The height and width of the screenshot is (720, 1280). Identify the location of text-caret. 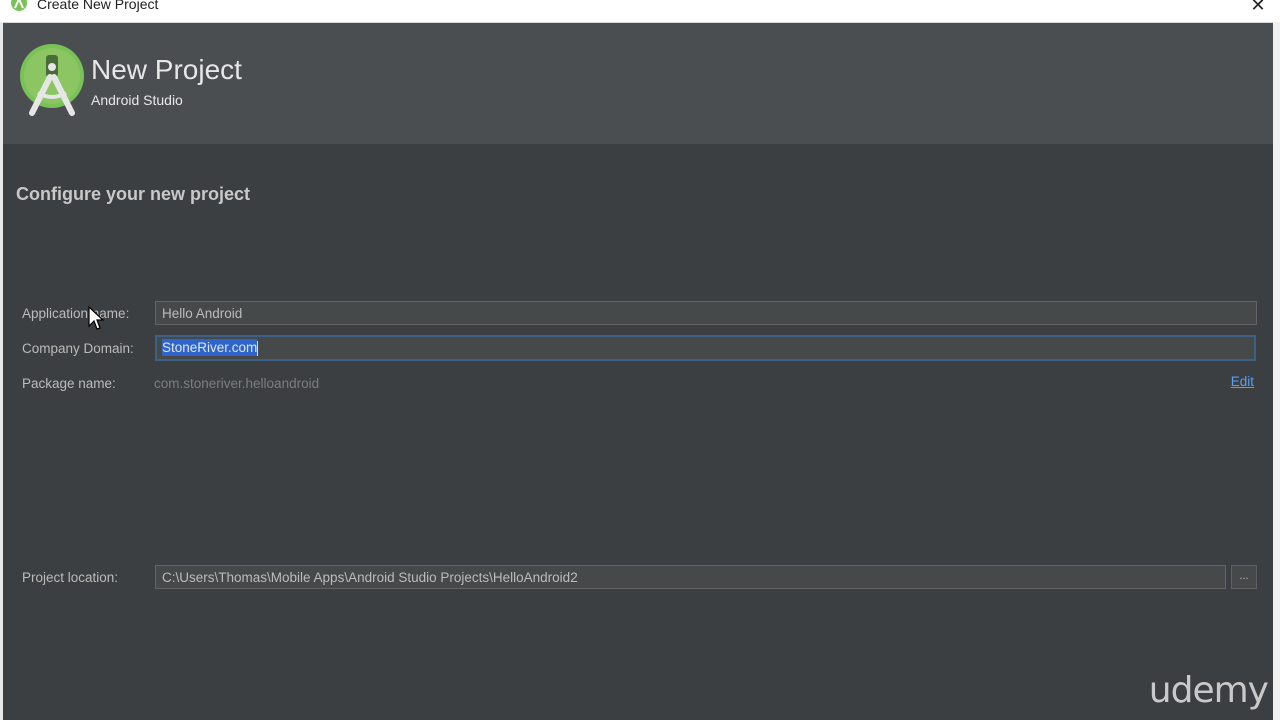
(258, 348).